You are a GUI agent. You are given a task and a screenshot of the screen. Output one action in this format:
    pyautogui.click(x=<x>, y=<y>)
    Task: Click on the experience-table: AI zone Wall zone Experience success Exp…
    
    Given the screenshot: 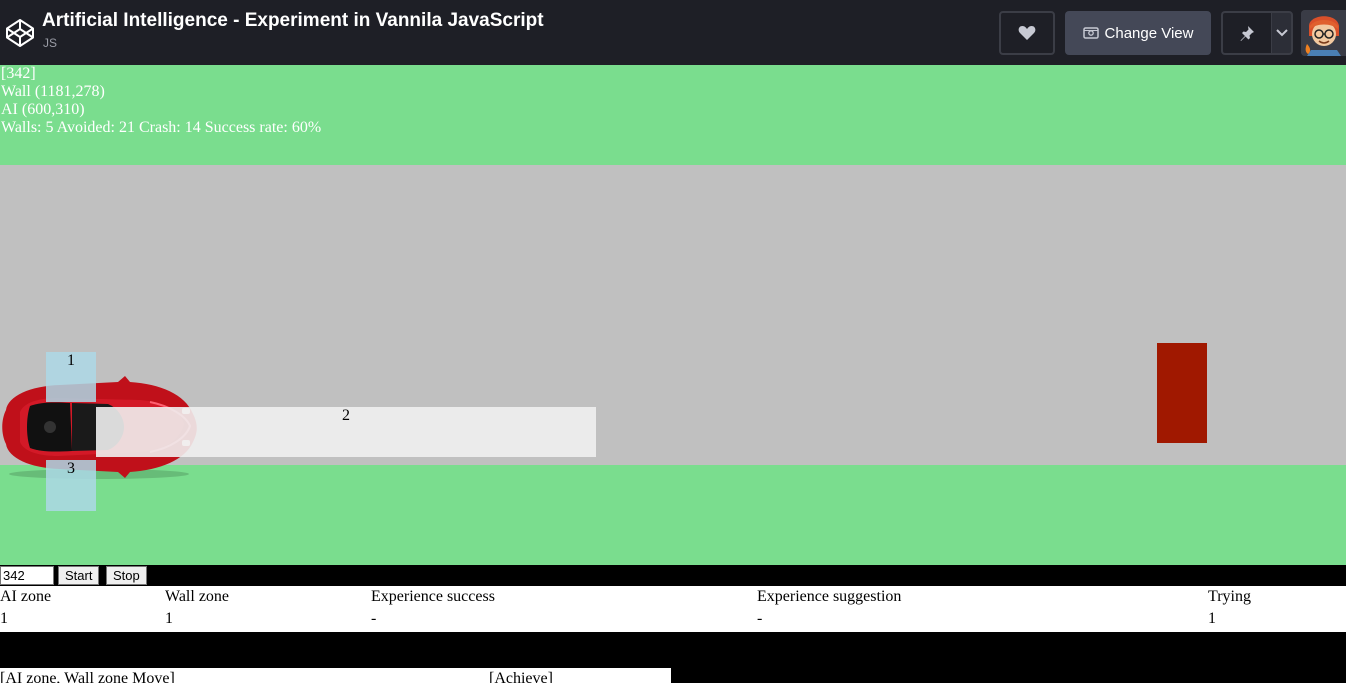 What is the action you would take?
    pyautogui.click(x=673, y=609)
    